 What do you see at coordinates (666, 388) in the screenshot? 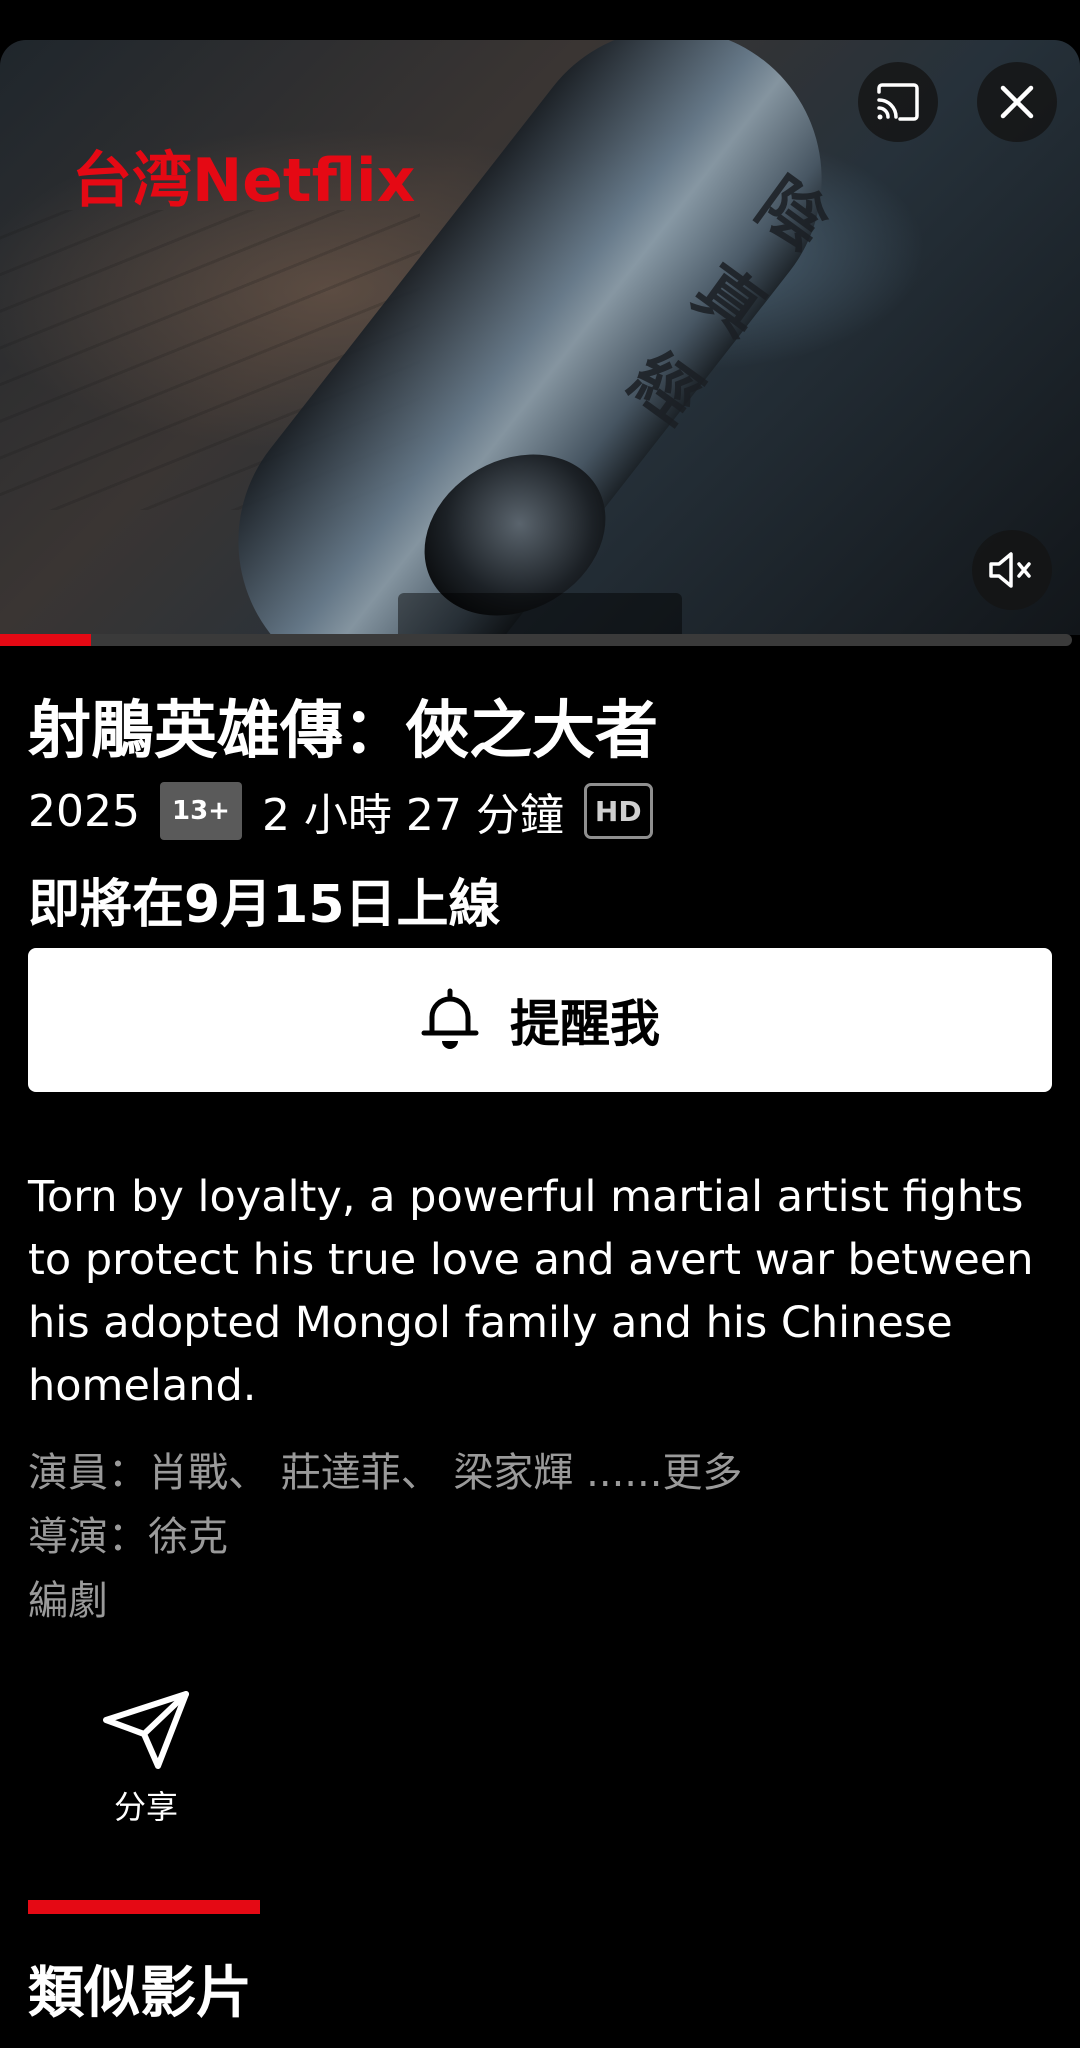
I see `scroll-glyph: 經` at bounding box center [666, 388].